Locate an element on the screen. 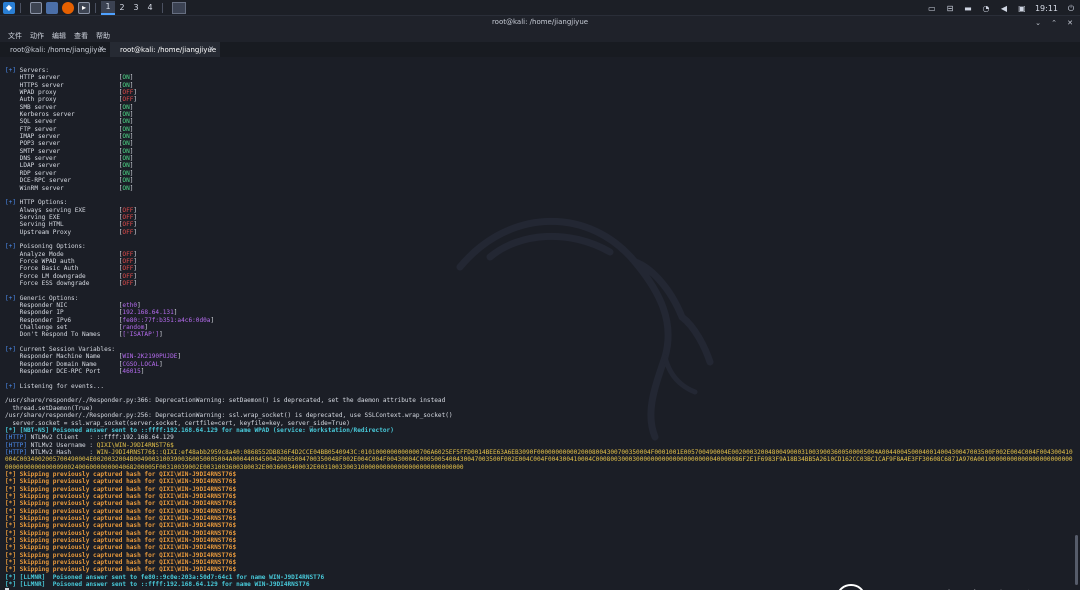  tab-terminal-1: root@kali: /home/jiangjiyue ✕ is located at coordinates (55, 49).